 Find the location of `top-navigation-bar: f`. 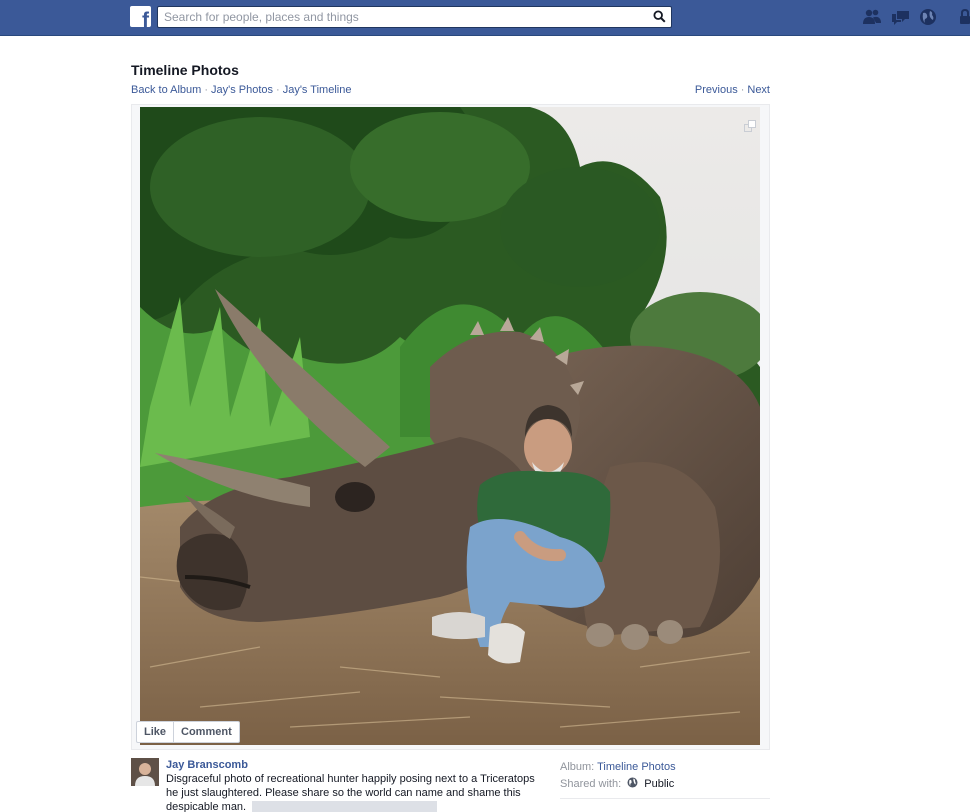

top-navigation-bar: f is located at coordinates (485, 18).